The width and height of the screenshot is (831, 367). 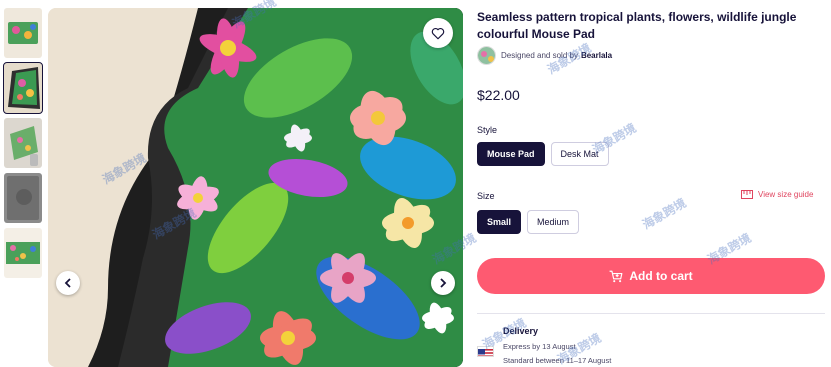 I want to click on watermark: 海象跨境, so click(x=664, y=213).